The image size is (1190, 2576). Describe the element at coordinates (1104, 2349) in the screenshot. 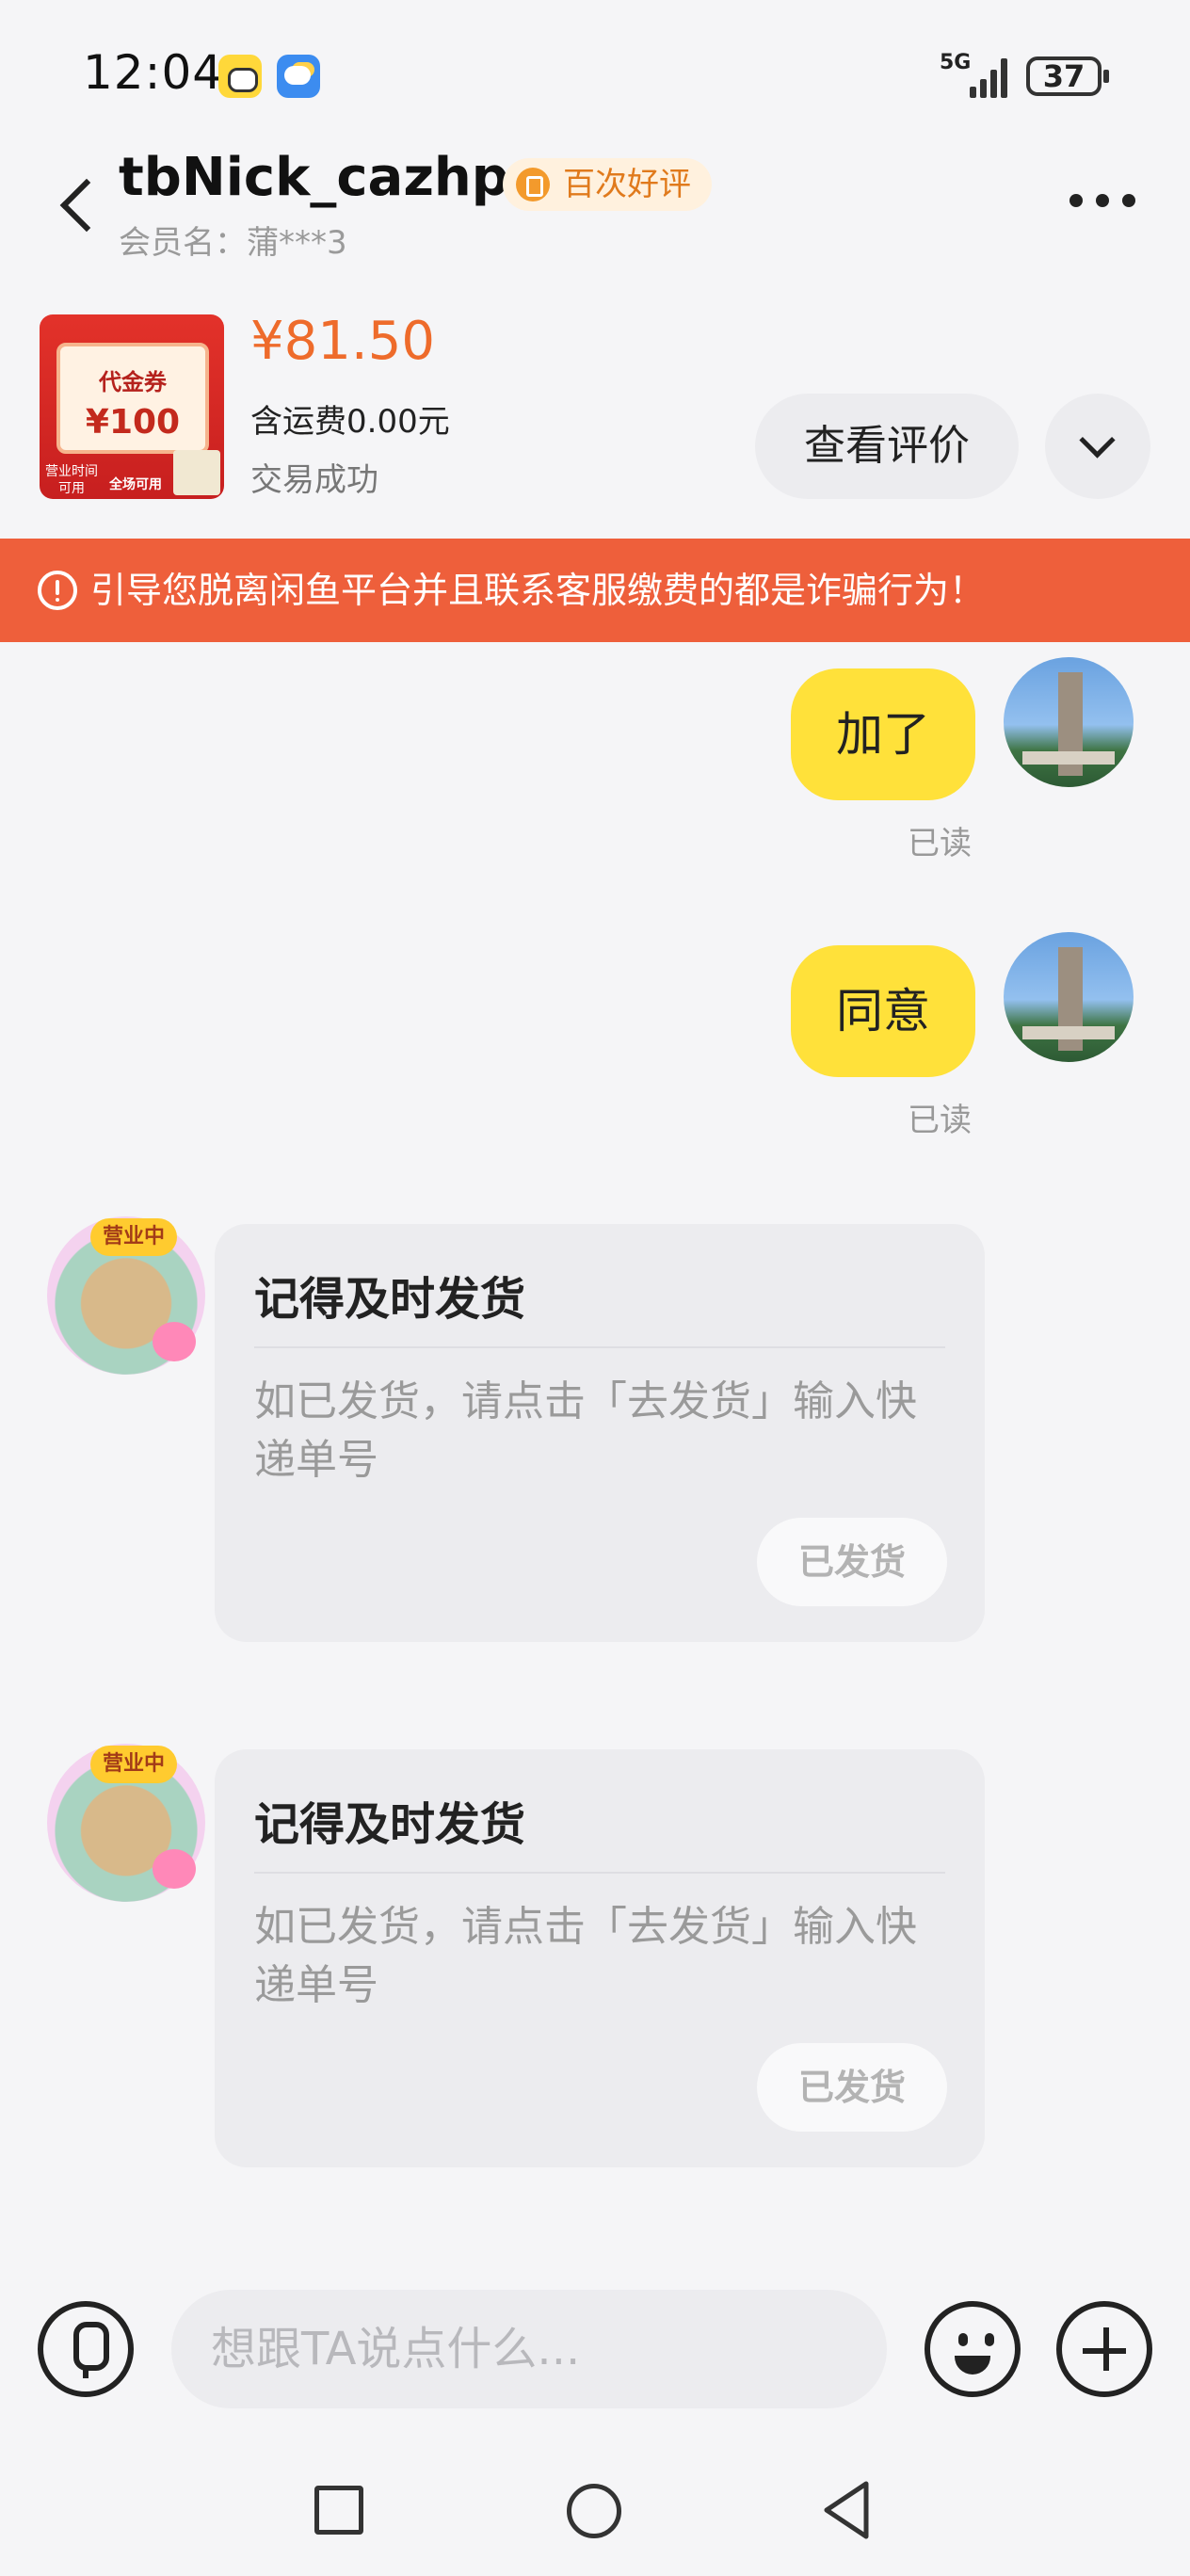

I see `plus-icon` at that location.